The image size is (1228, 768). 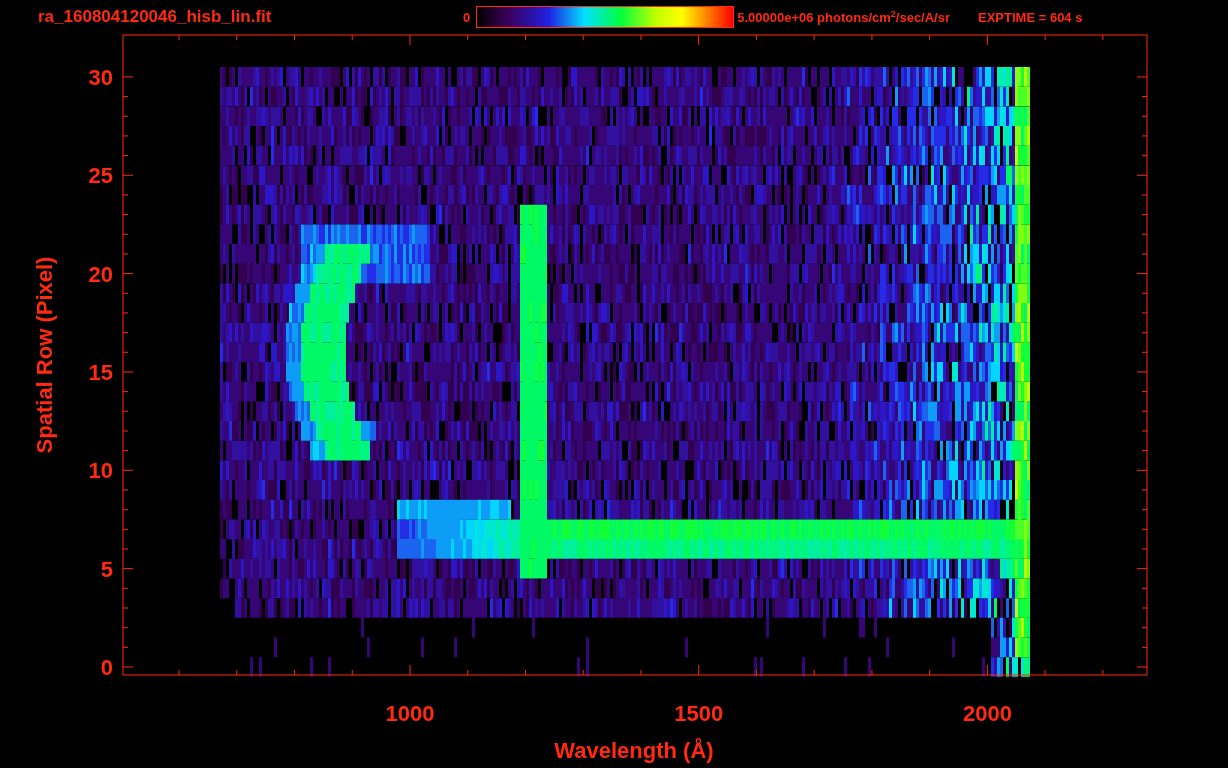 What do you see at coordinates (106, 569) in the screenshot?
I see `y-tick-label: 5` at bounding box center [106, 569].